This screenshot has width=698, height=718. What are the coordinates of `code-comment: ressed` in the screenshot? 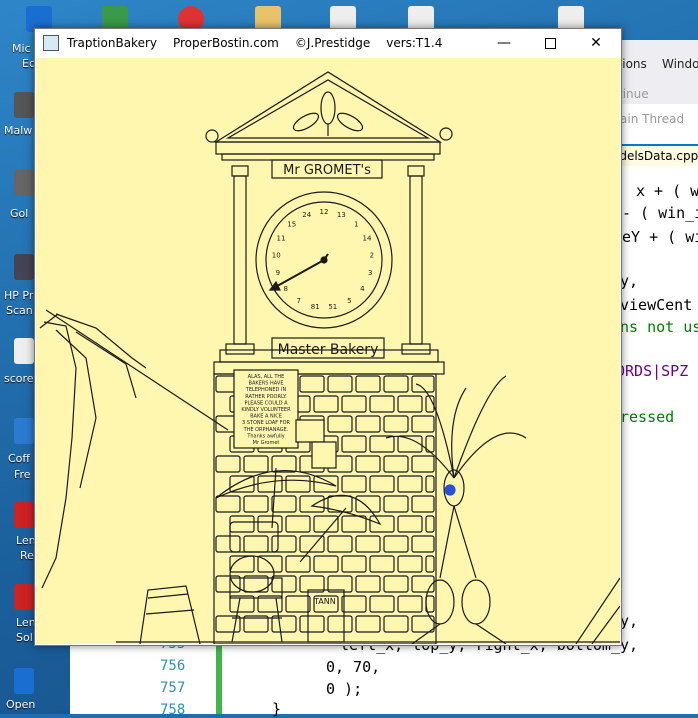 It's located at (647, 417).